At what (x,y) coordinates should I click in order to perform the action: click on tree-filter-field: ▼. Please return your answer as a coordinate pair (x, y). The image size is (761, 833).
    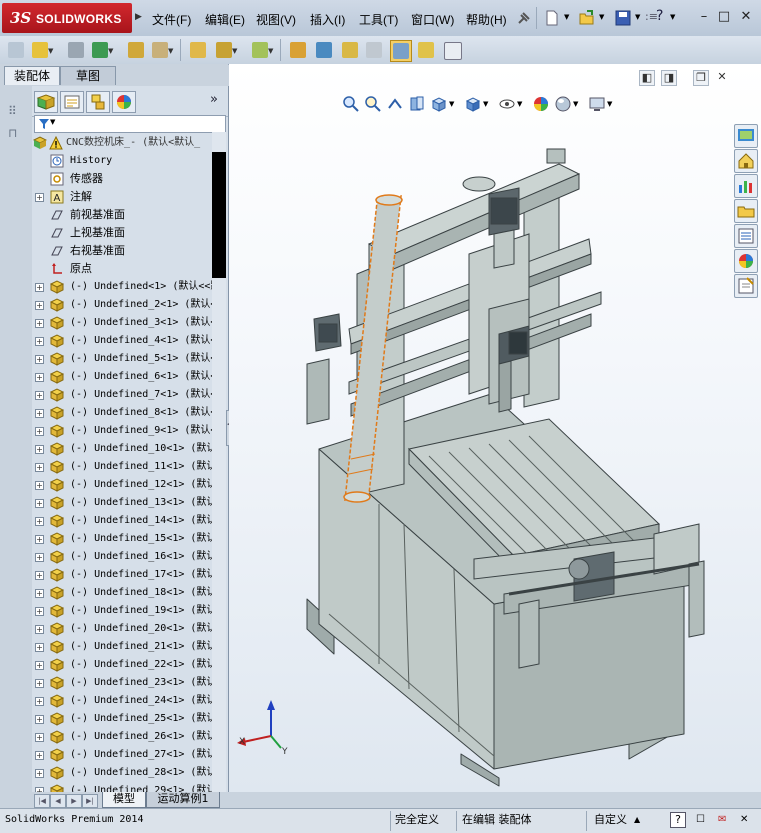
    Looking at the image, I should click on (130, 124).